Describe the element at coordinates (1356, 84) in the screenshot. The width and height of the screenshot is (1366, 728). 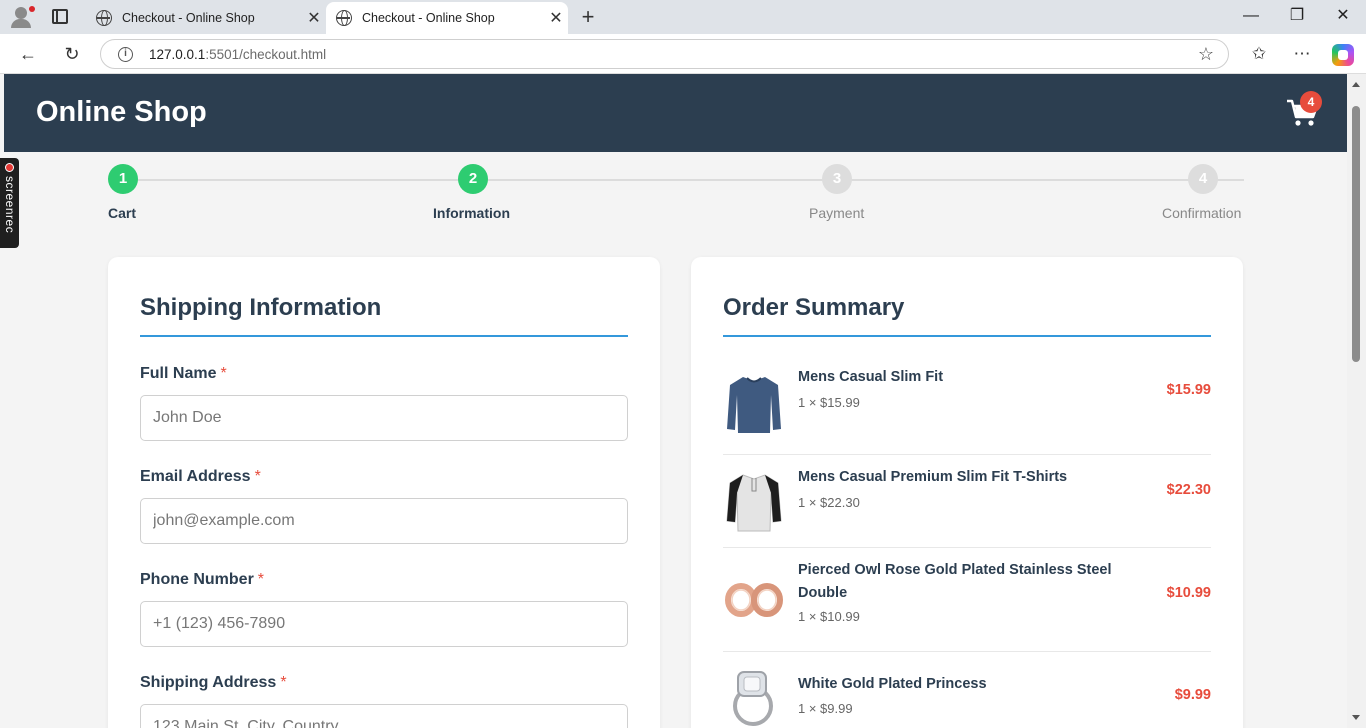
I see `scroll-up-arrow-icon` at that location.